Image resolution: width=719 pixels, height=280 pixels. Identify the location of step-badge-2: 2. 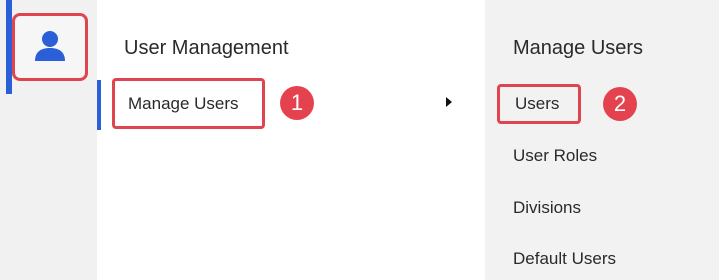
(620, 104).